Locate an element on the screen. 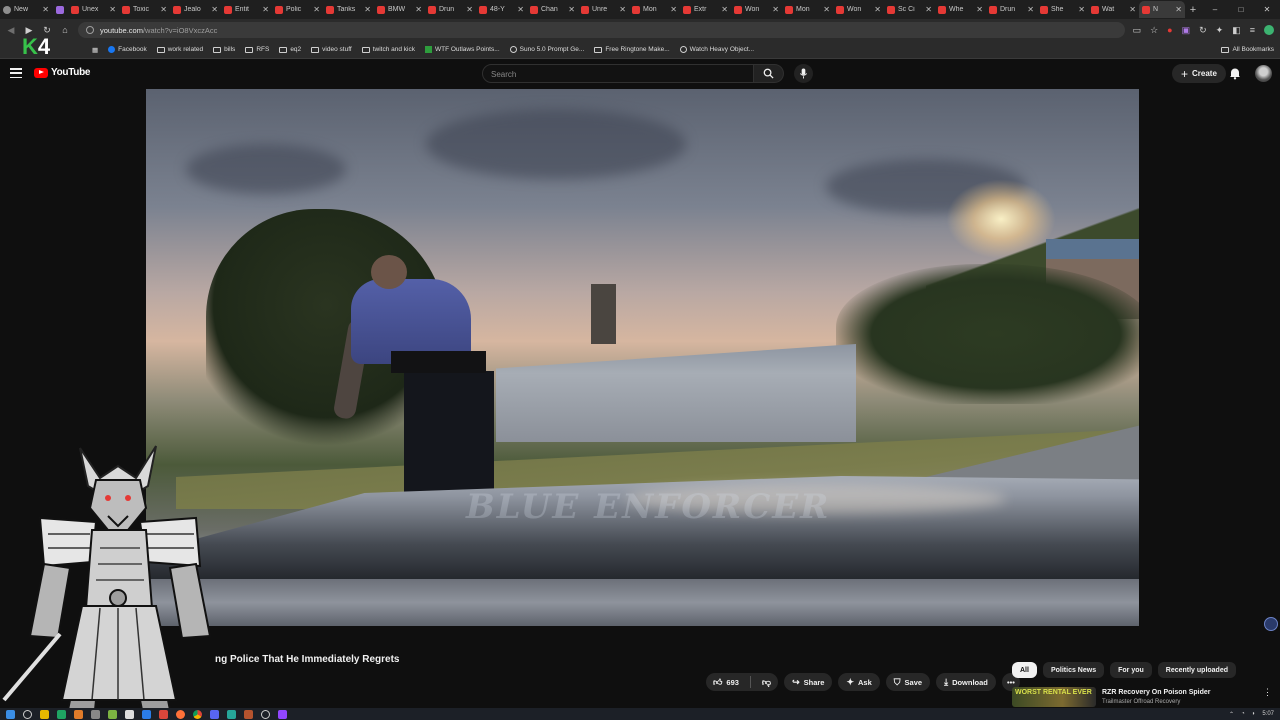  browser-tab: She ✕ is located at coordinates (1062, 9).